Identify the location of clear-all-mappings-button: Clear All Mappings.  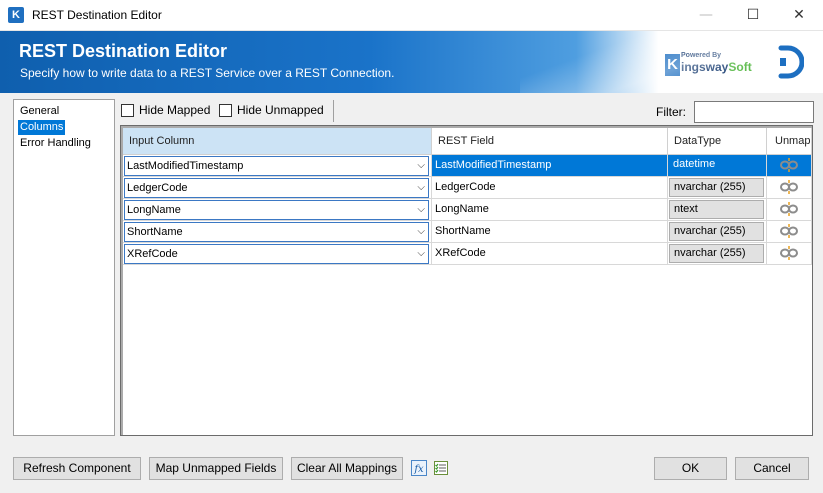
(347, 468).